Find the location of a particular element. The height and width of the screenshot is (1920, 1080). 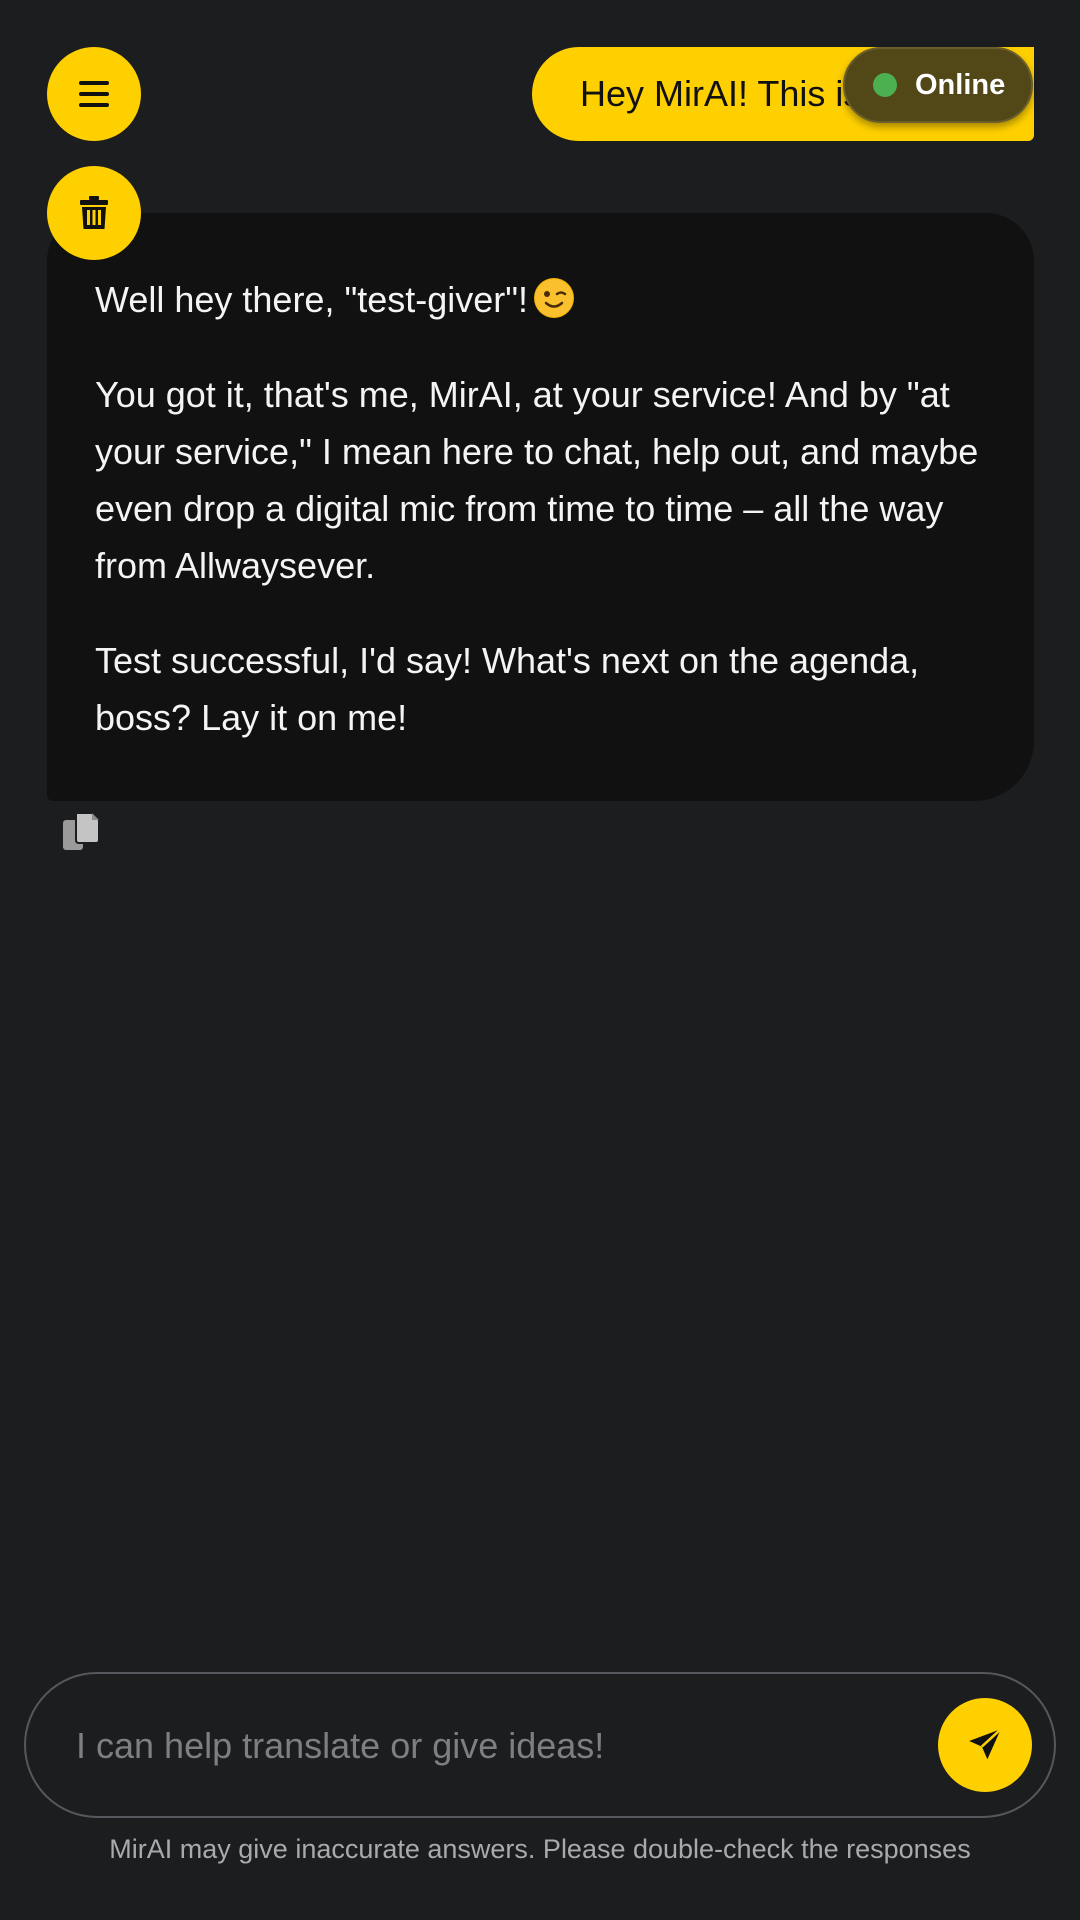

assistant-paragraph: Well hey there, "test-giver"! is located at coordinates (541, 299).